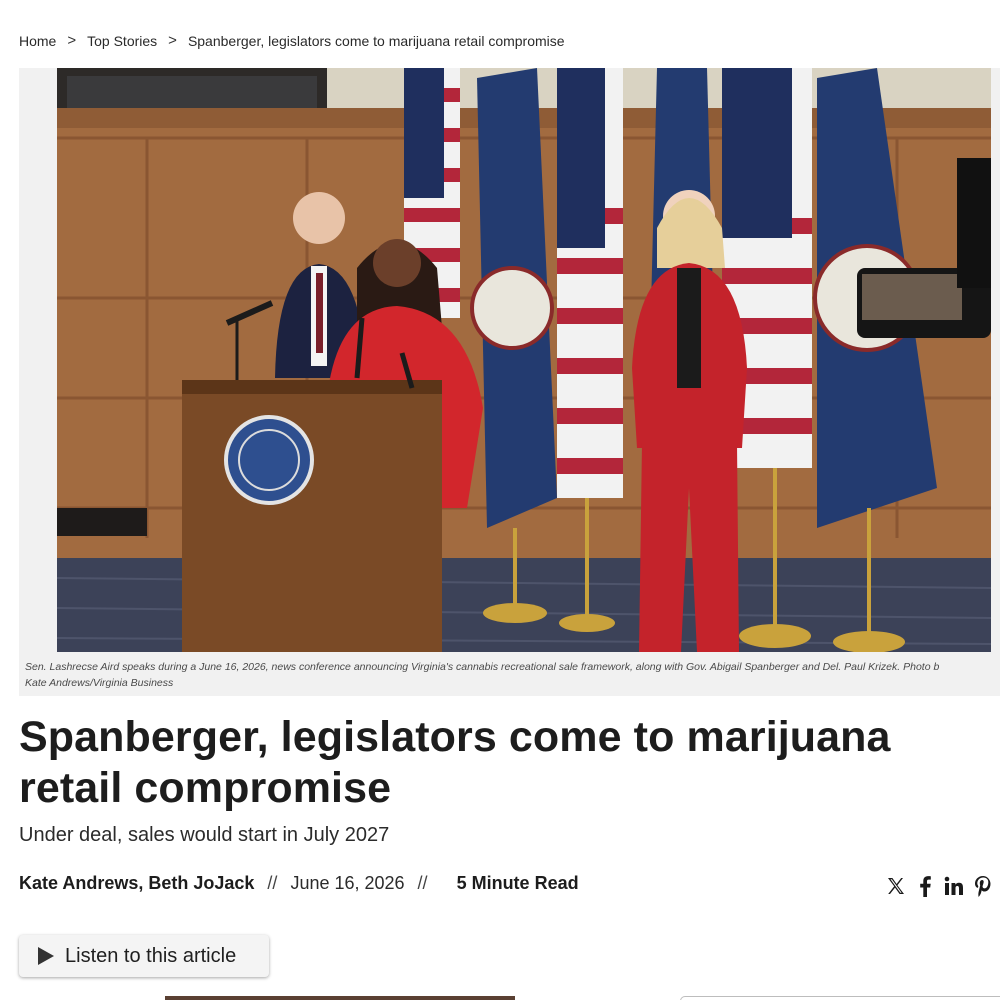 The height and width of the screenshot is (1000, 1000). What do you see at coordinates (983, 886) in the screenshot?
I see `pinterest-icon` at bounding box center [983, 886].